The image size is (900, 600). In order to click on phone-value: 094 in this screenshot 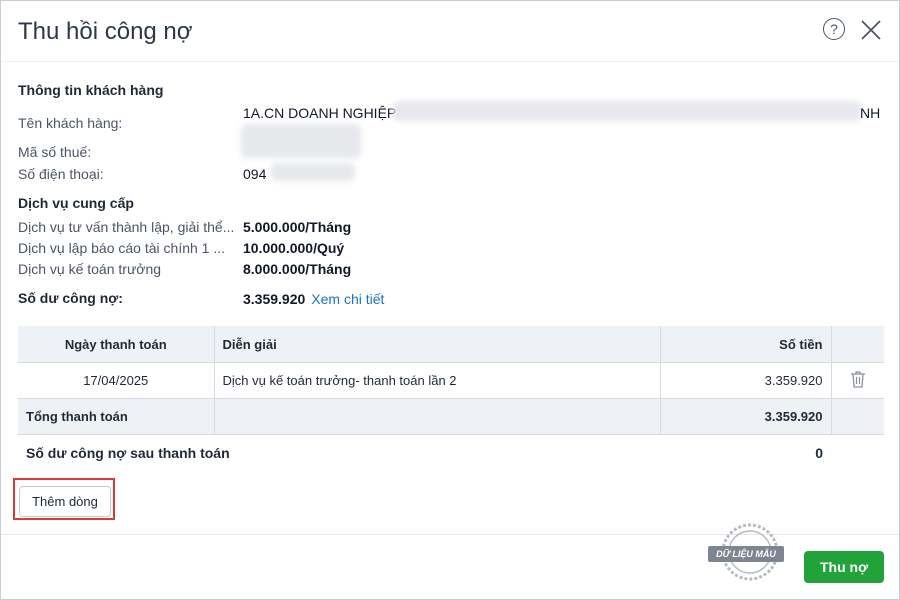, I will do `click(255, 174)`.